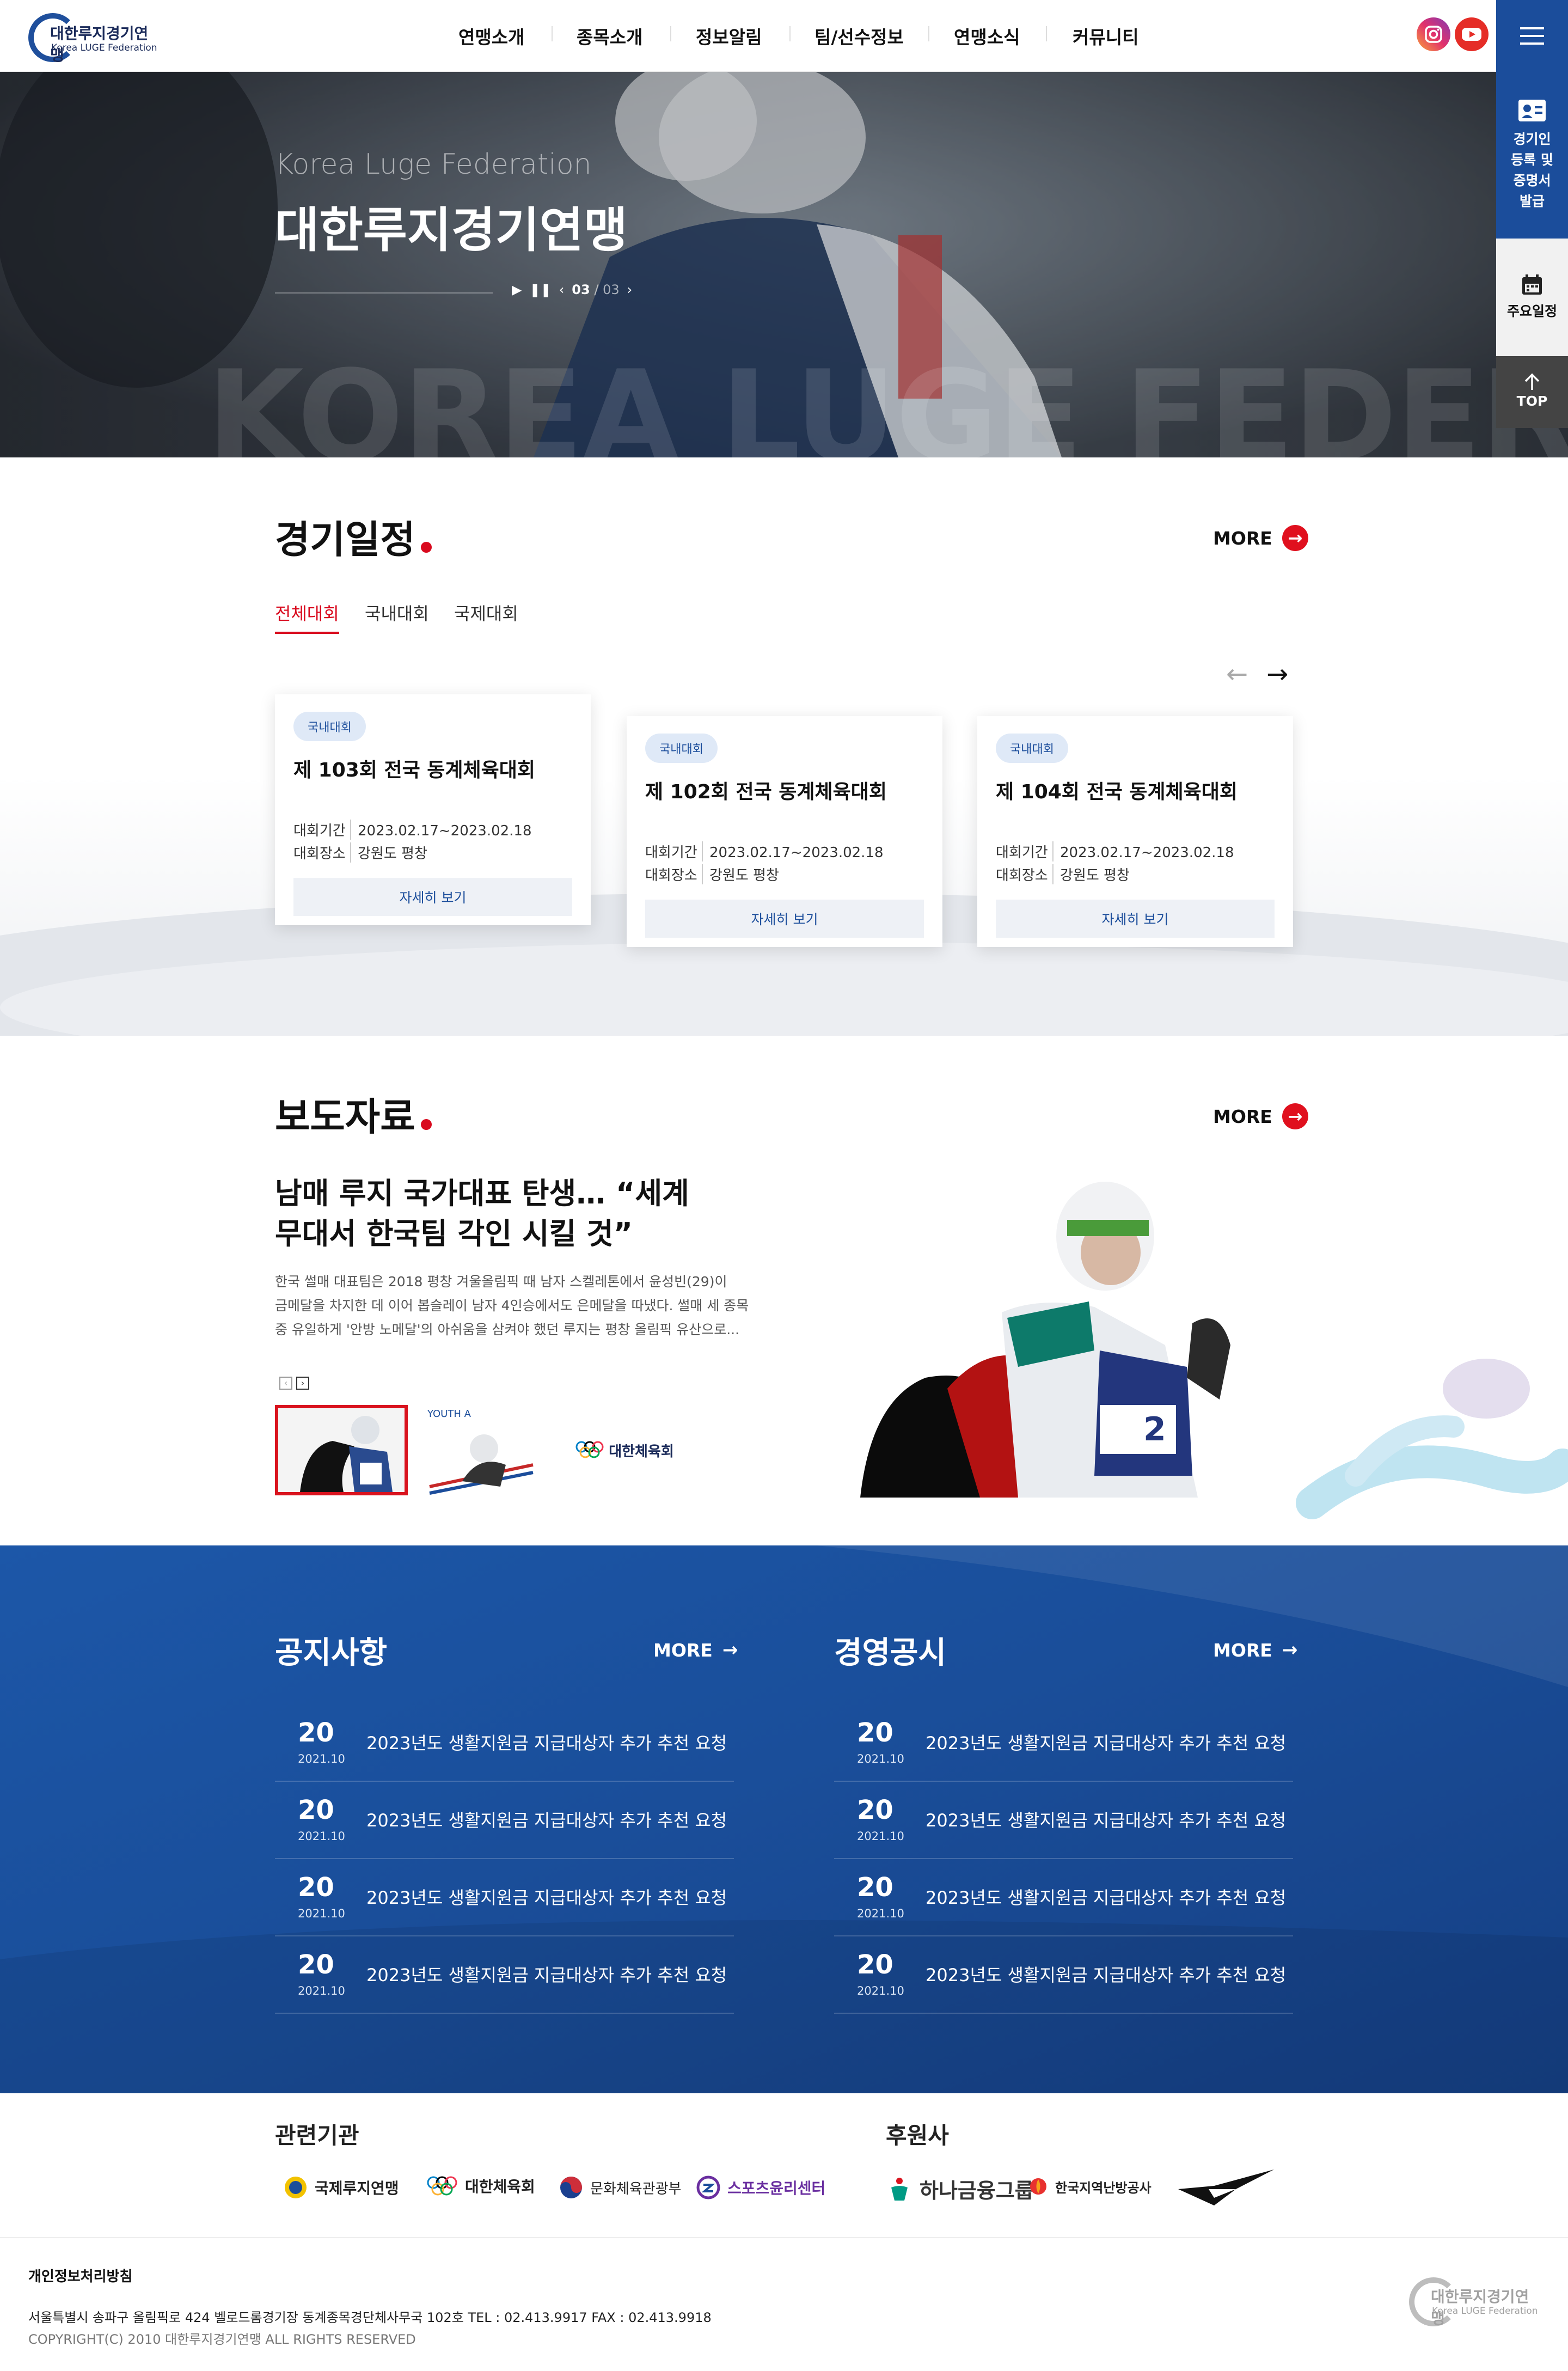 This screenshot has height=2371, width=1568. Describe the element at coordinates (302, 1383) in the screenshot. I see `press-next-icon: ›` at that location.